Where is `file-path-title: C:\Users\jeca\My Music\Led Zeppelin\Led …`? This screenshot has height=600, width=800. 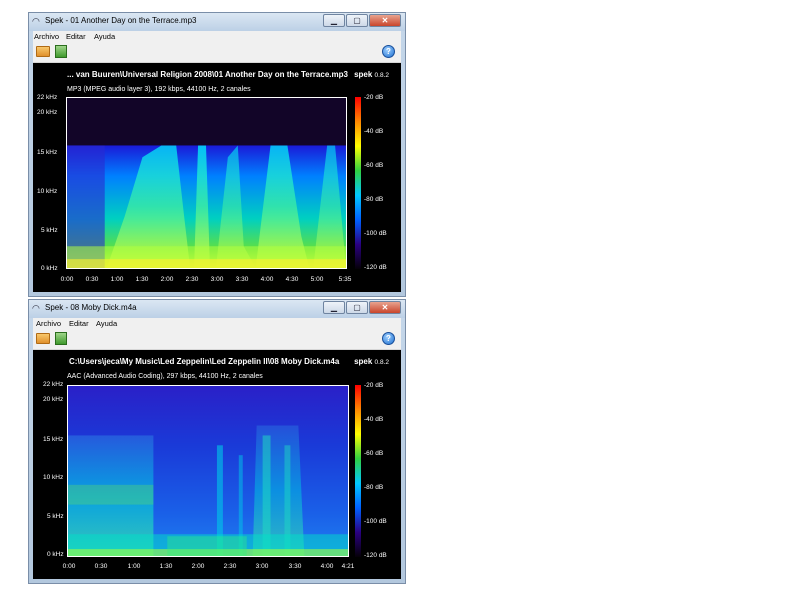
file-path-title: C:\Users\jeca\My Music\Led Zeppelin\Led … is located at coordinates (204, 361).